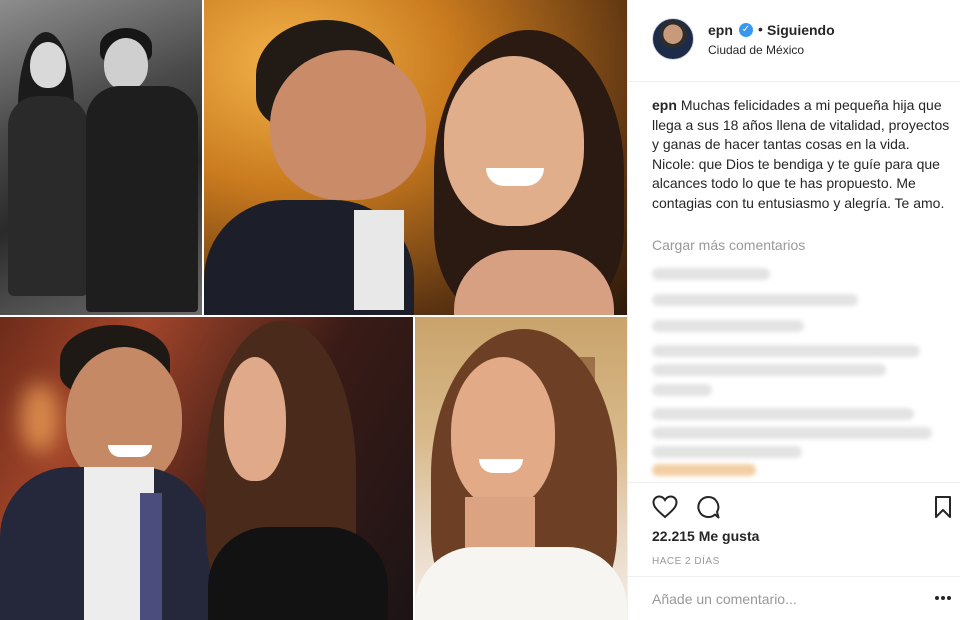  What do you see at coordinates (801, 30) in the screenshot?
I see `following-button: Siguiendo` at bounding box center [801, 30].